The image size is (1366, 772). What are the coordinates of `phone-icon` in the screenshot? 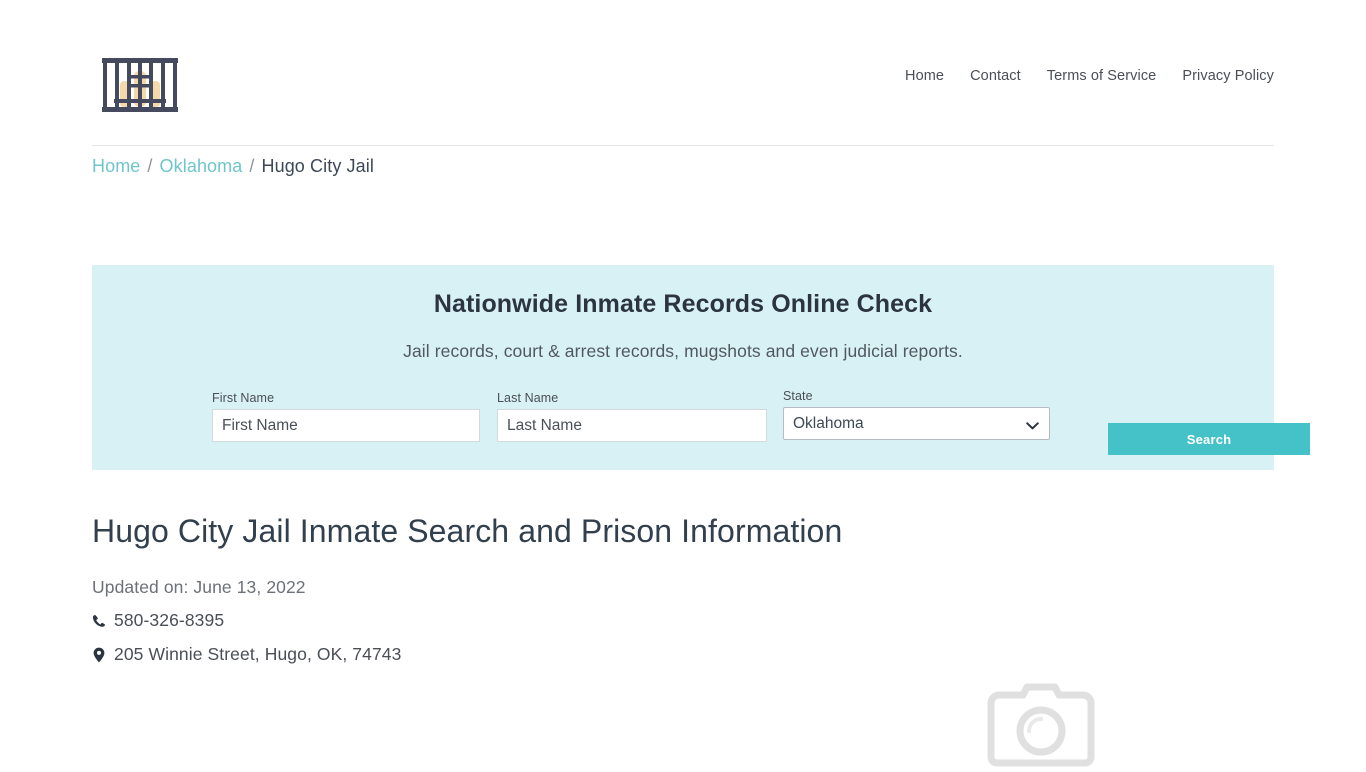 It's located at (99, 621).